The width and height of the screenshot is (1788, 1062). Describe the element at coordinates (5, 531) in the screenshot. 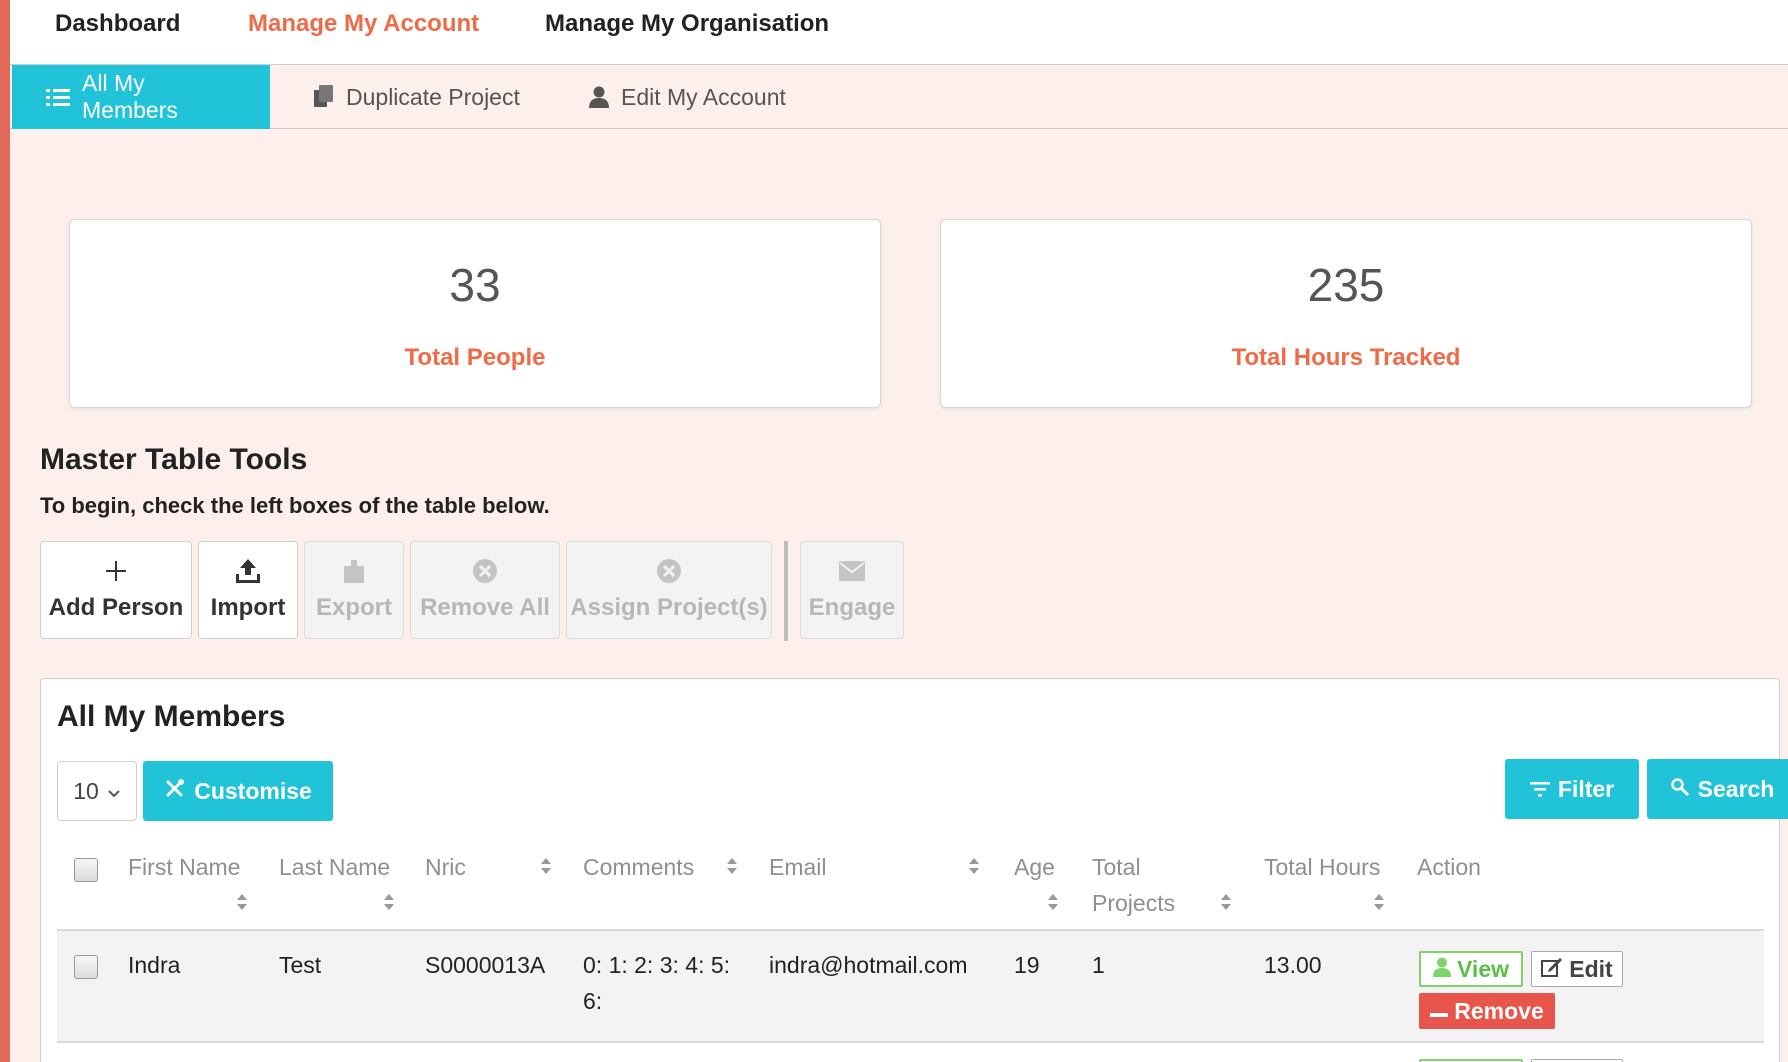

I see `left-edge-strip` at that location.